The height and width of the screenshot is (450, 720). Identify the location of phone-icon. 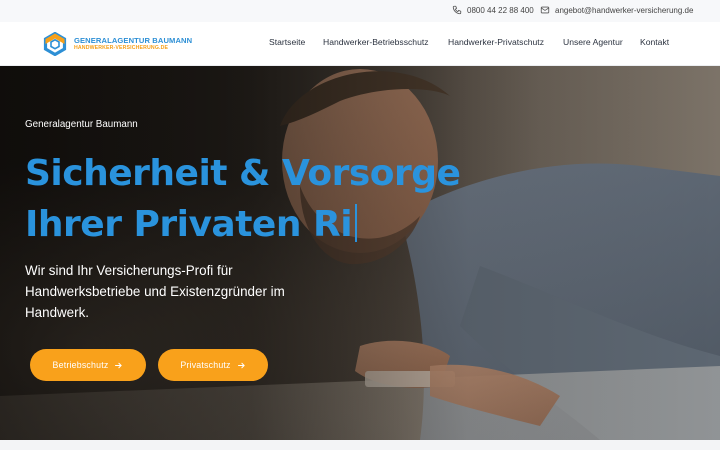
(457, 10).